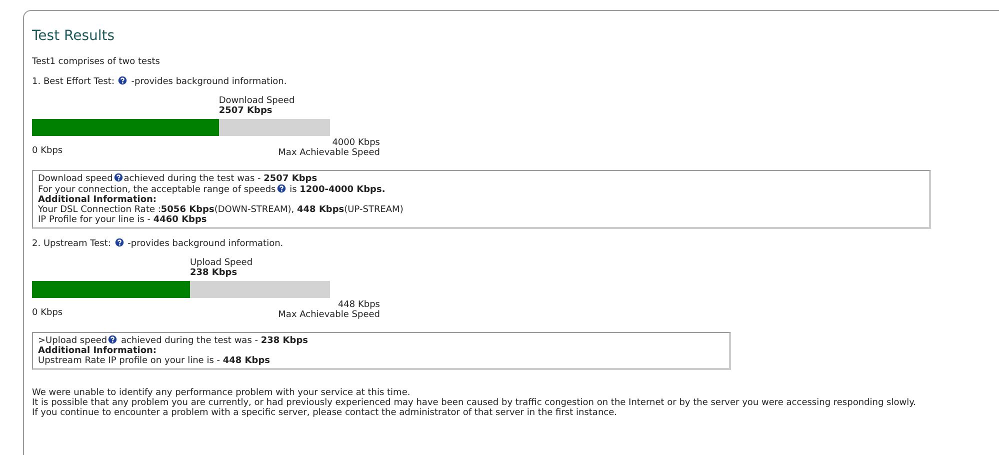 Image resolution: width=999 pixels, height=455 pixels. I want to click on scale-max: 448 Kbps, so click(359, 305).